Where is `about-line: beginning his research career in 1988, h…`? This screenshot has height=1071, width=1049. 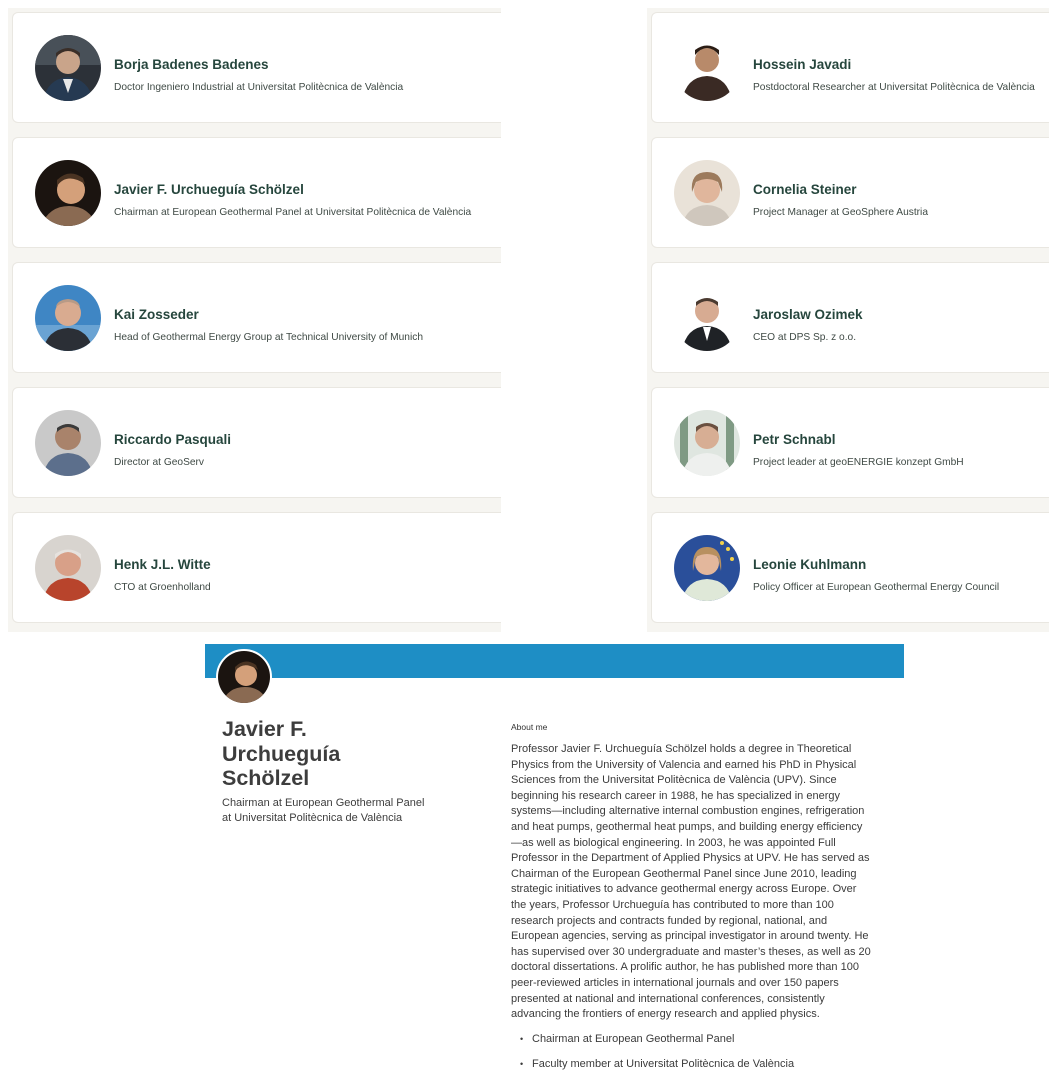 about-line: beginning his research career in 1988, h… is located at coordinates (675, 795).